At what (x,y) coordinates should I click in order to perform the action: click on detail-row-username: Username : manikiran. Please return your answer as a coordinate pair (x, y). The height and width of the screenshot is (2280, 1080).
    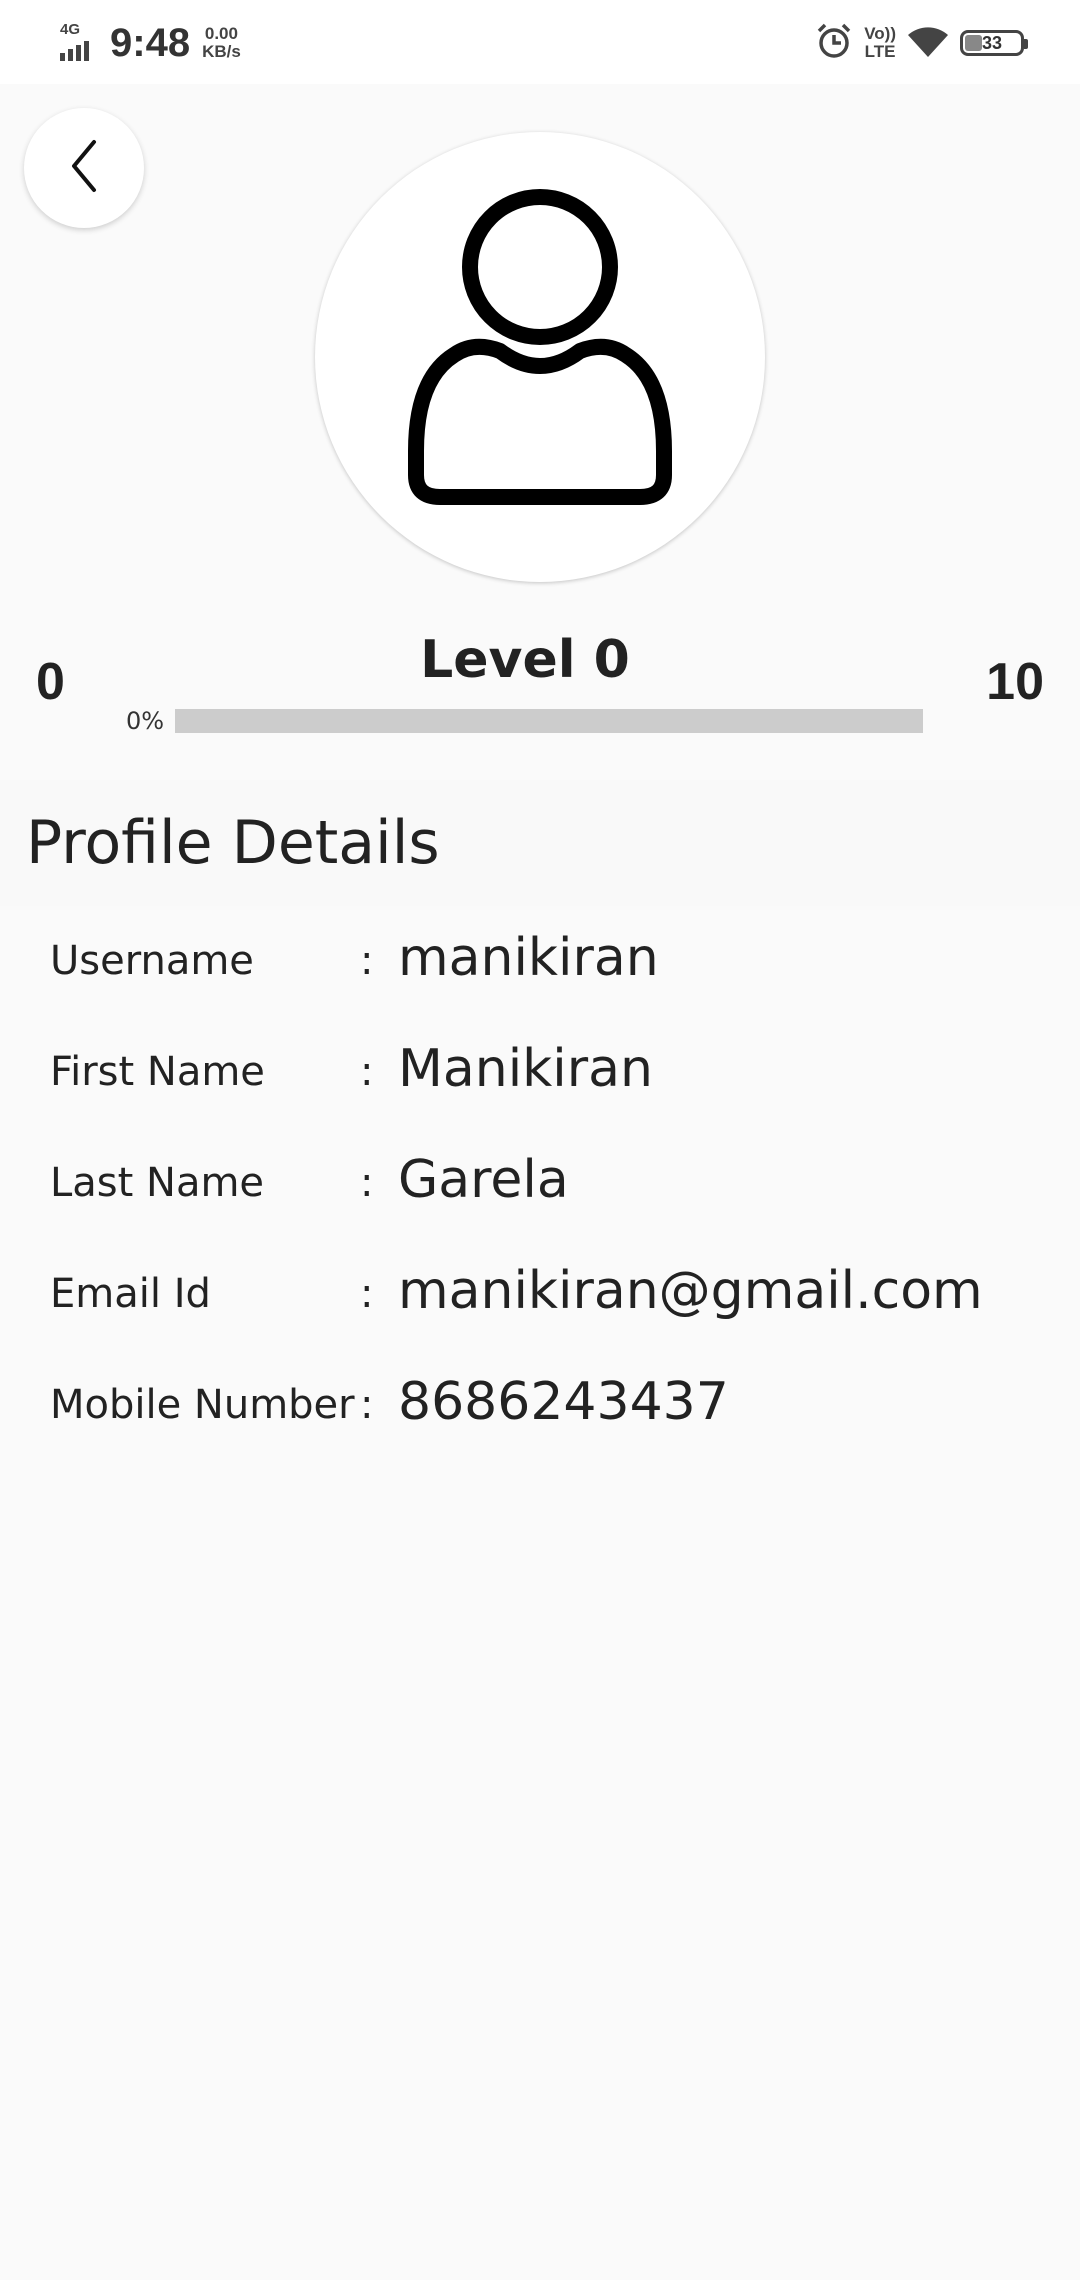
    Looking at the image, I should click on (540, 961).